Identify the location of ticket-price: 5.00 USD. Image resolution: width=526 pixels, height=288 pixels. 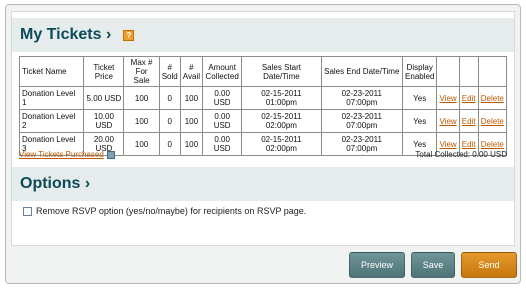
(104, 98).